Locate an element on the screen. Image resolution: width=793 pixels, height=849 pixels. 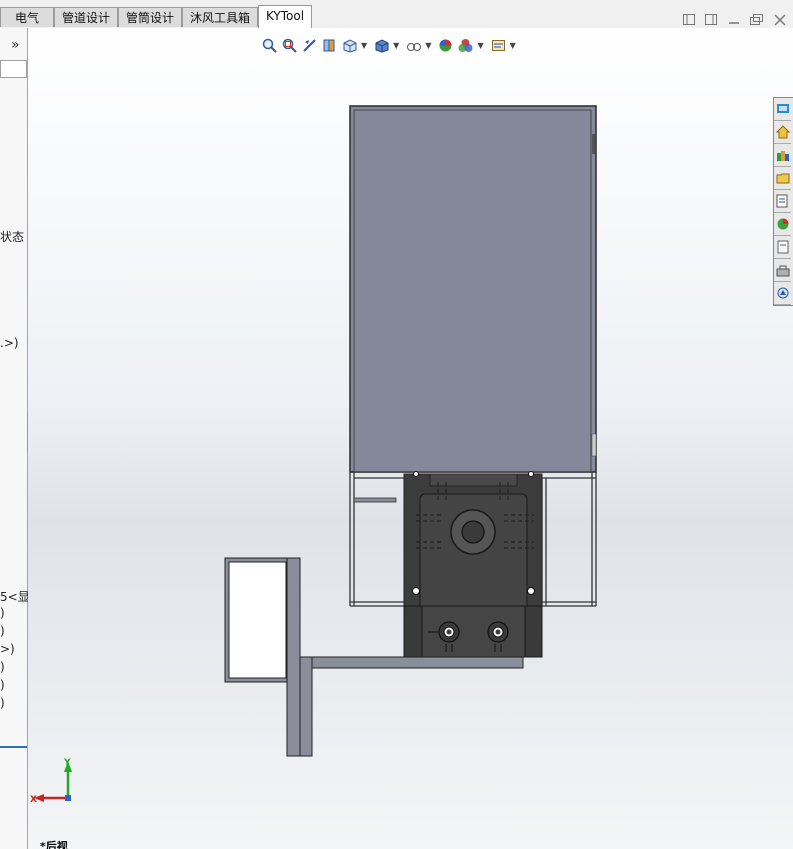
view-name-label: *后视 is located at coordinates (54, 844).